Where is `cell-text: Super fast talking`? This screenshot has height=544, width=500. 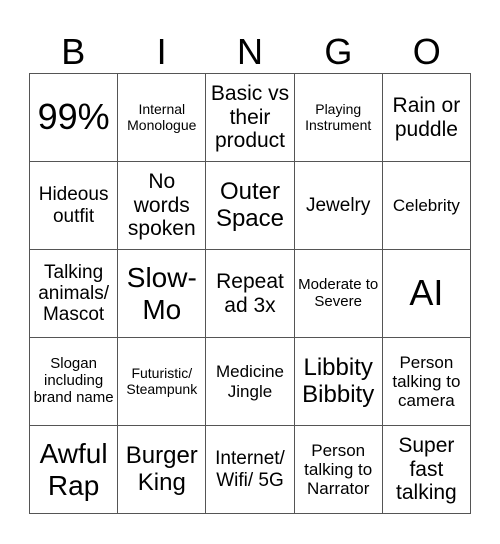 cell-text: Super fast talking is located at coordinates (426, 469).